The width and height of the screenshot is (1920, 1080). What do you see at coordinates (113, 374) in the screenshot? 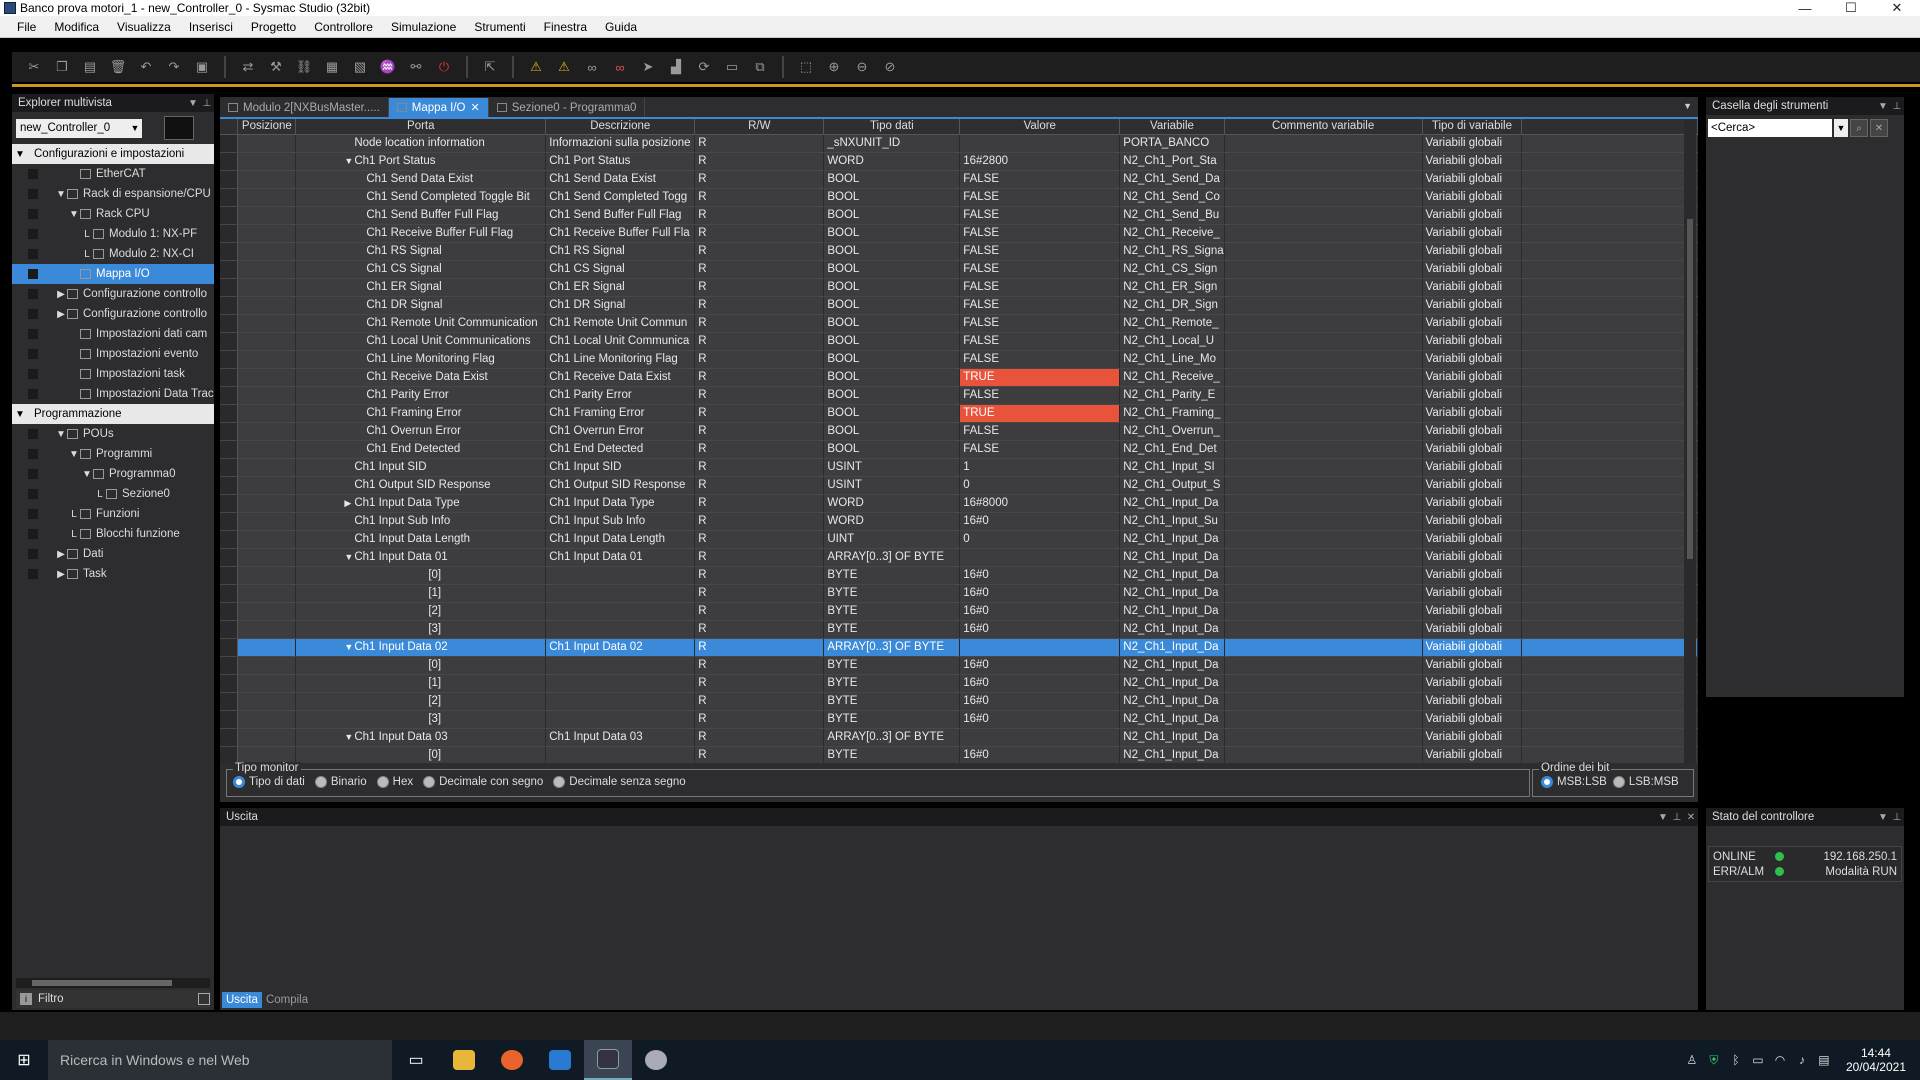
I see `tree-item: Impostazioni task` at bounding box center [113, 374].